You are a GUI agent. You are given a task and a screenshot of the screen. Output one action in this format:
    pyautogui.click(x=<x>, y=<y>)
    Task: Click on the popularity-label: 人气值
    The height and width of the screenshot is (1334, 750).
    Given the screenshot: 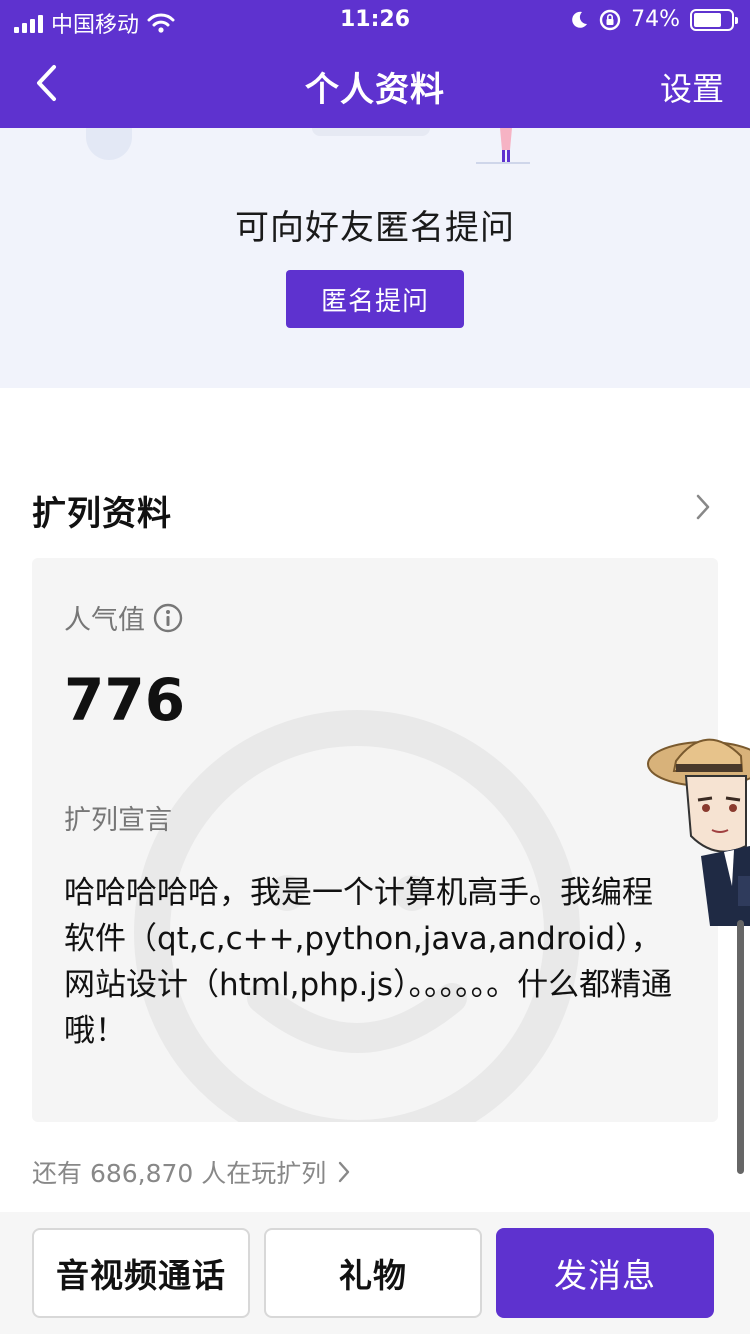 What is the action you would take?
    pyautogui.click(x=104, y=620)
    